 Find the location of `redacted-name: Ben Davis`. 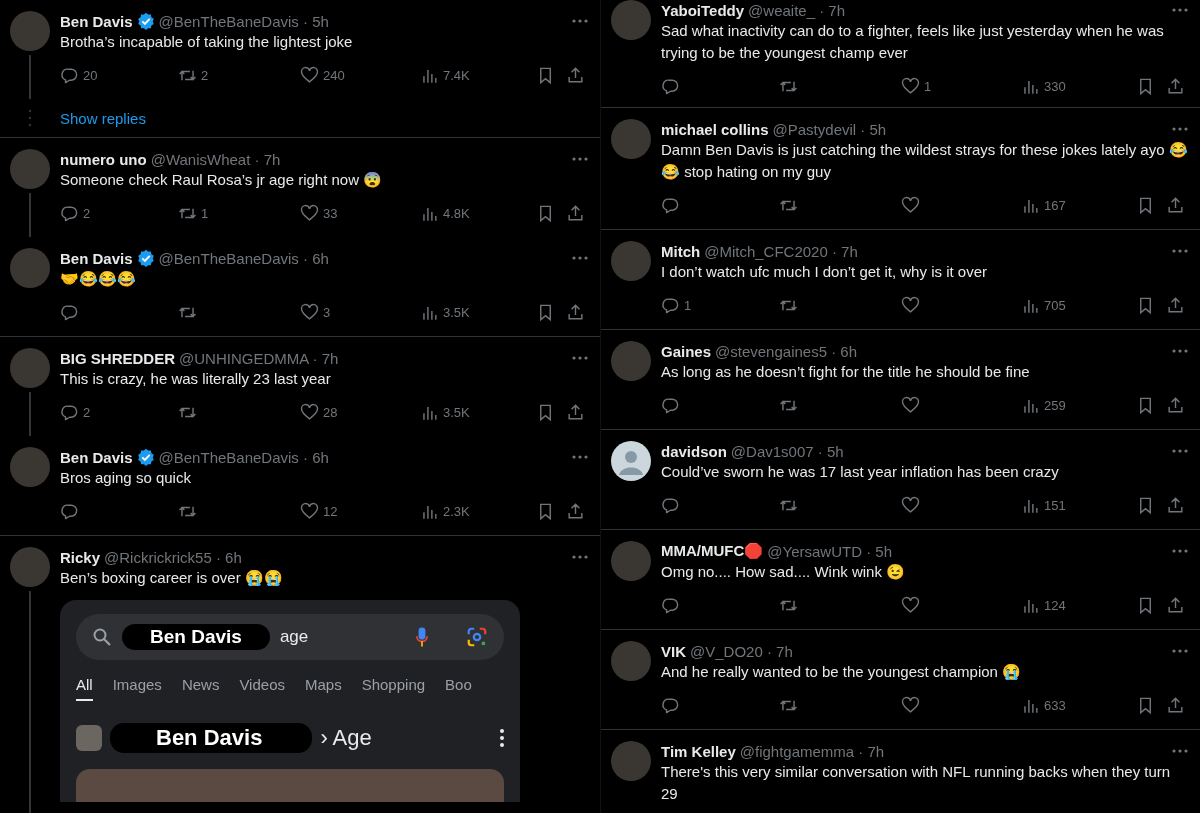

redacted-name: Ben Davis is located at coordinates (211, 738).